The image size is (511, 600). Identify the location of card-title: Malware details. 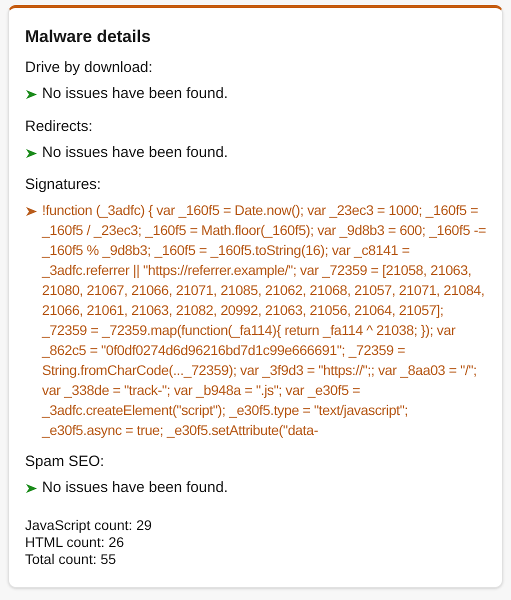
(88, 37).